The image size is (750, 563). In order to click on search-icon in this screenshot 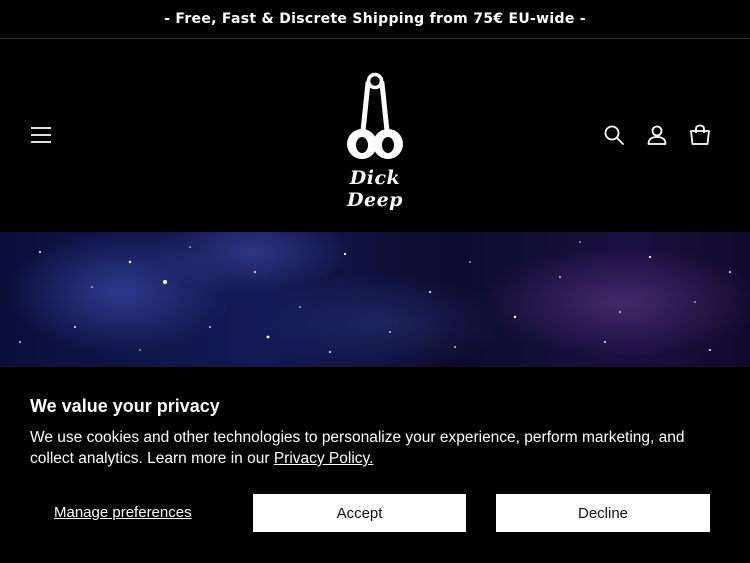, I will do `click(614, 135)`.